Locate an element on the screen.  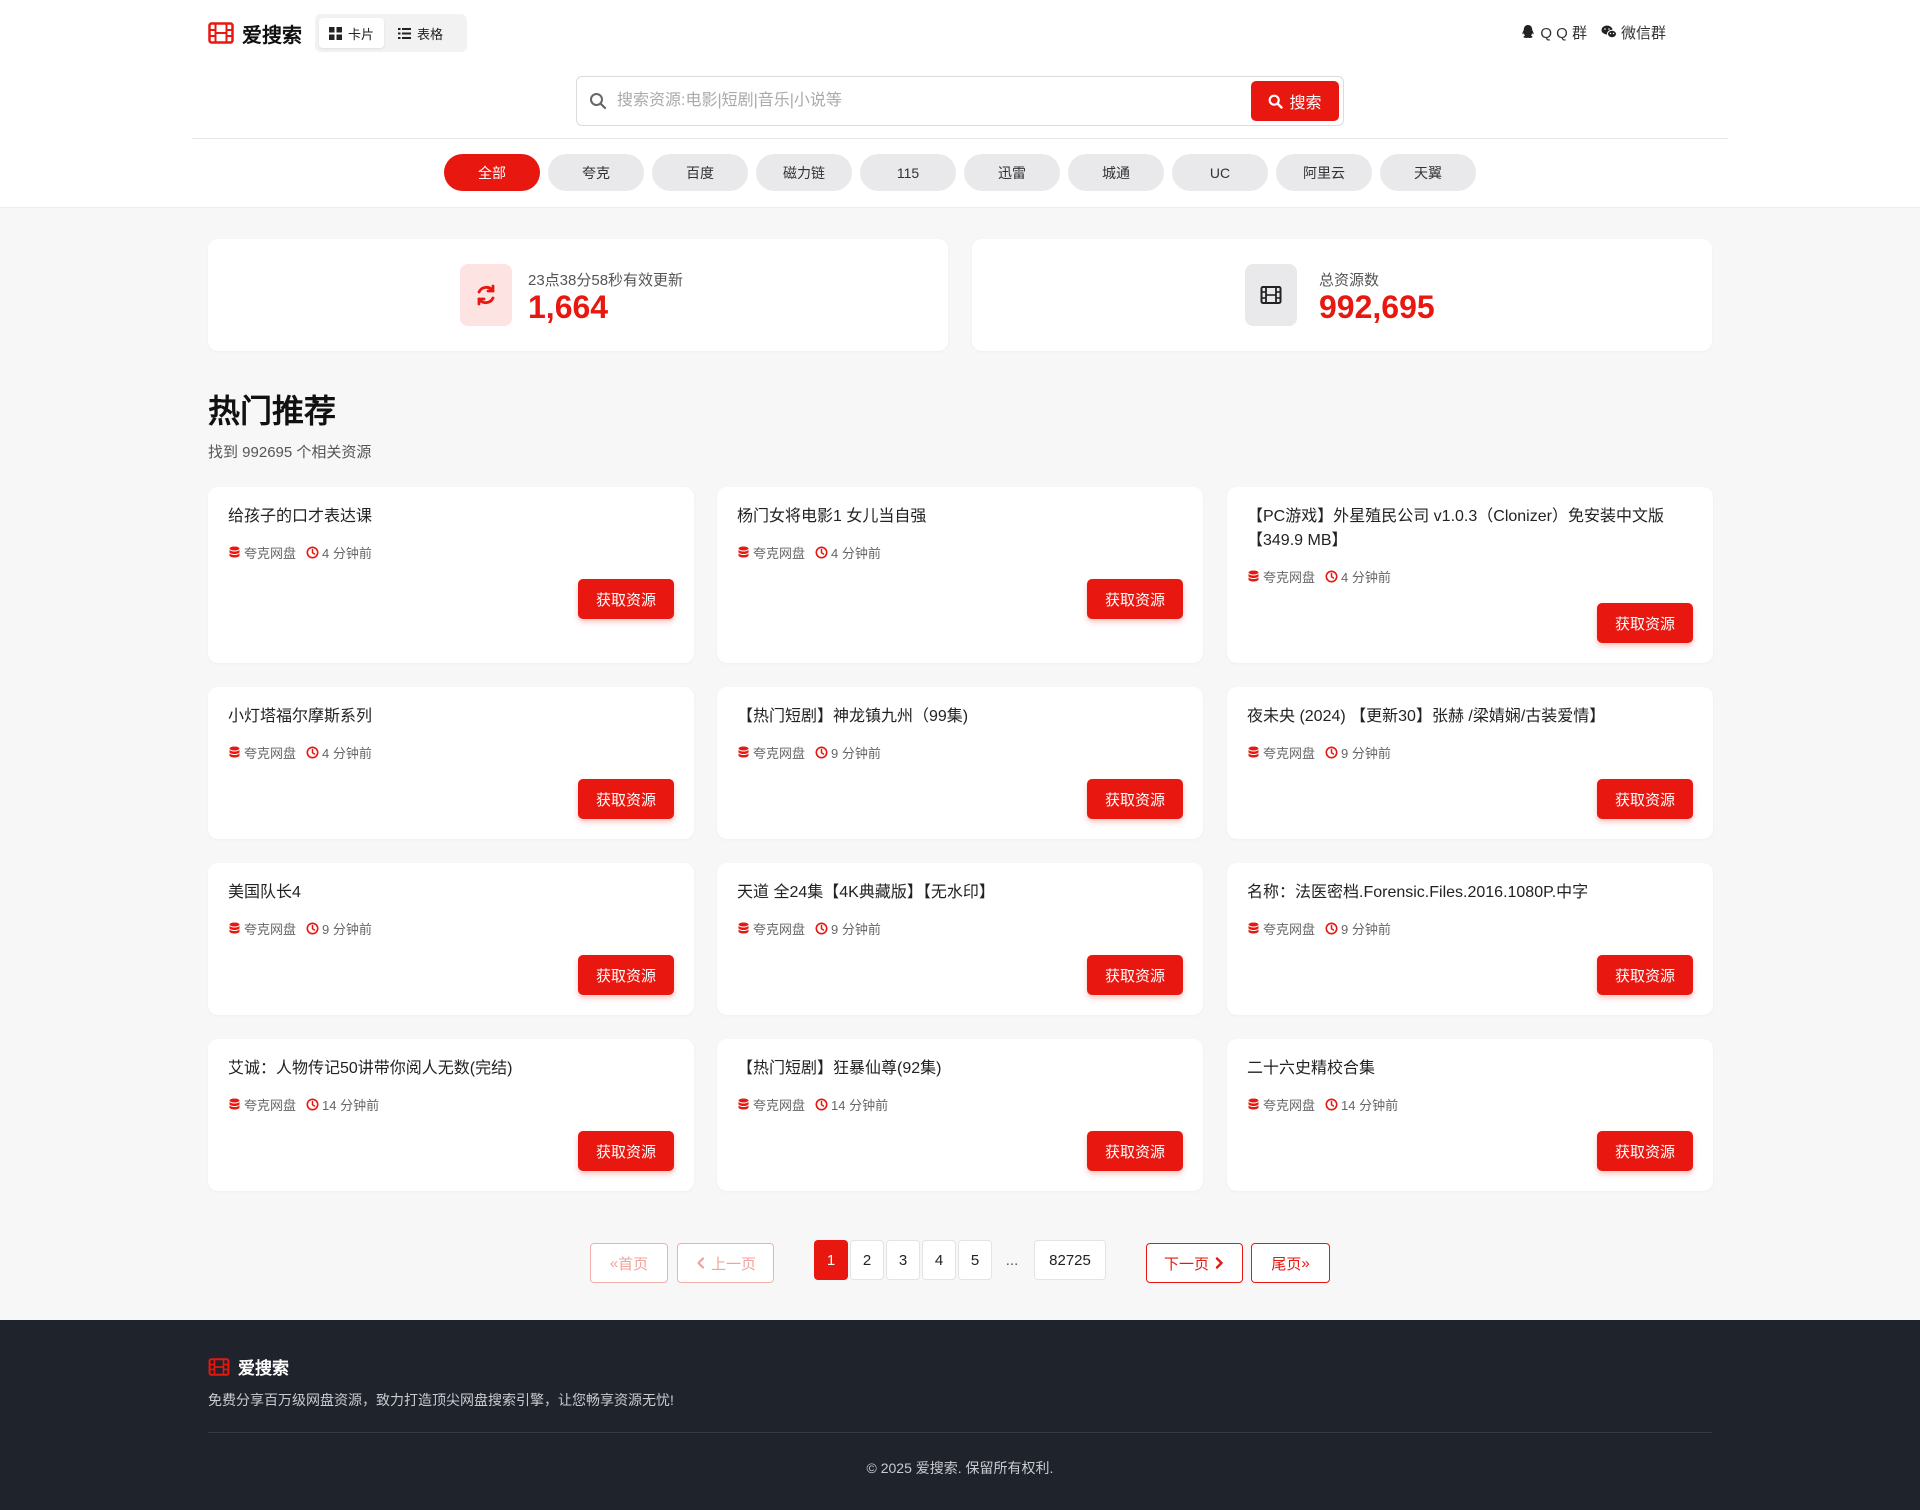
prev-page-button: 上一页 is located at coordinates (725, 1263).